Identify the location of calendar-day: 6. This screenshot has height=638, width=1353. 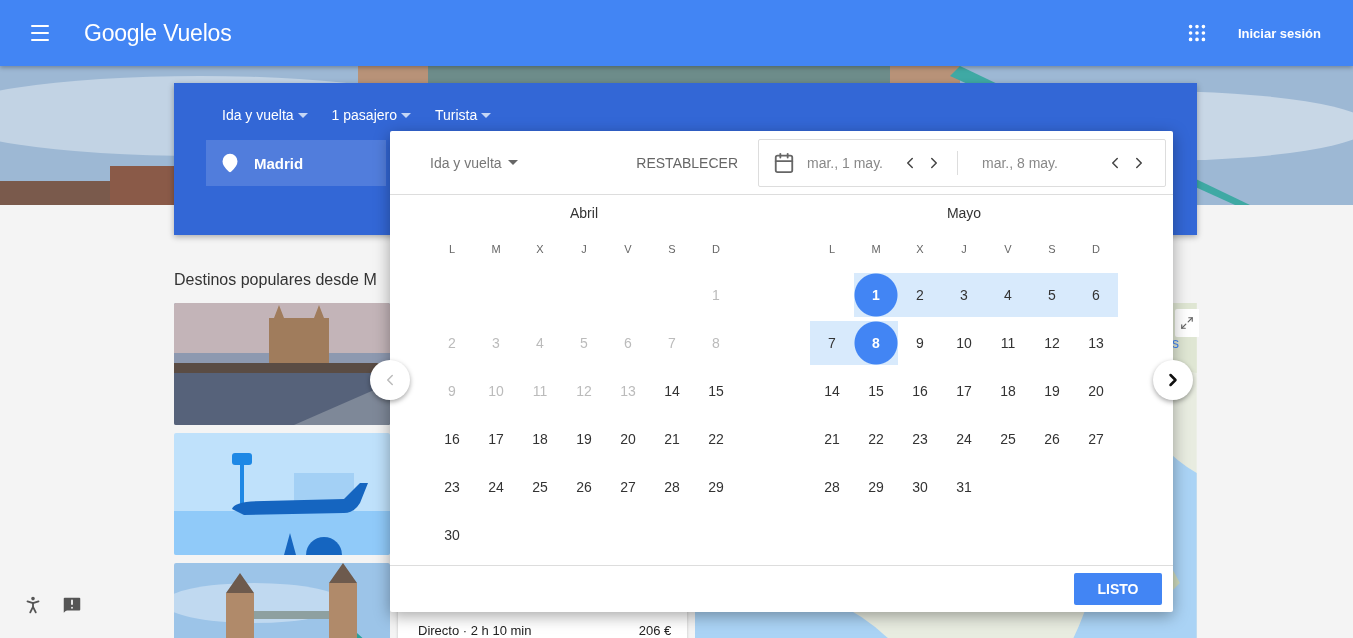
(1096, 295).